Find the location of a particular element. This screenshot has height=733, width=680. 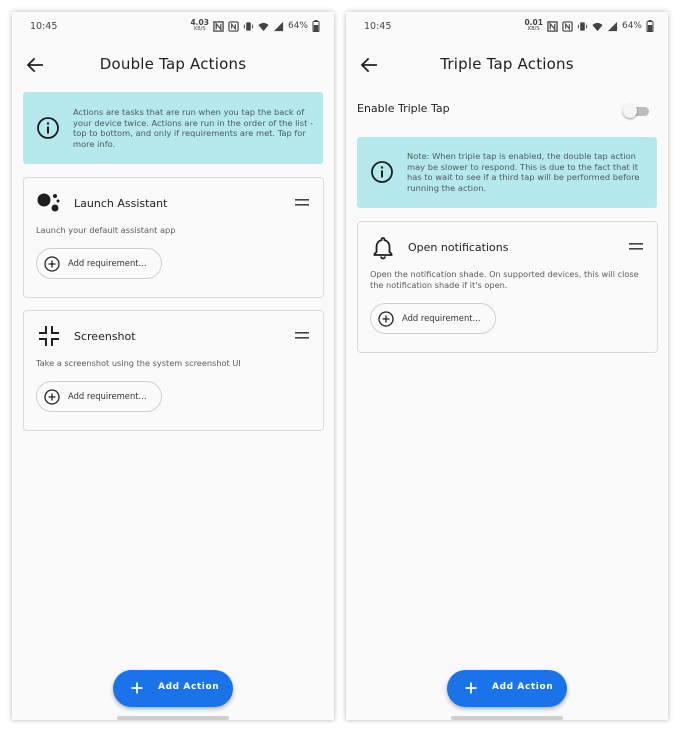

action-title: Launch Assistant is located at coordinates (121, 203).